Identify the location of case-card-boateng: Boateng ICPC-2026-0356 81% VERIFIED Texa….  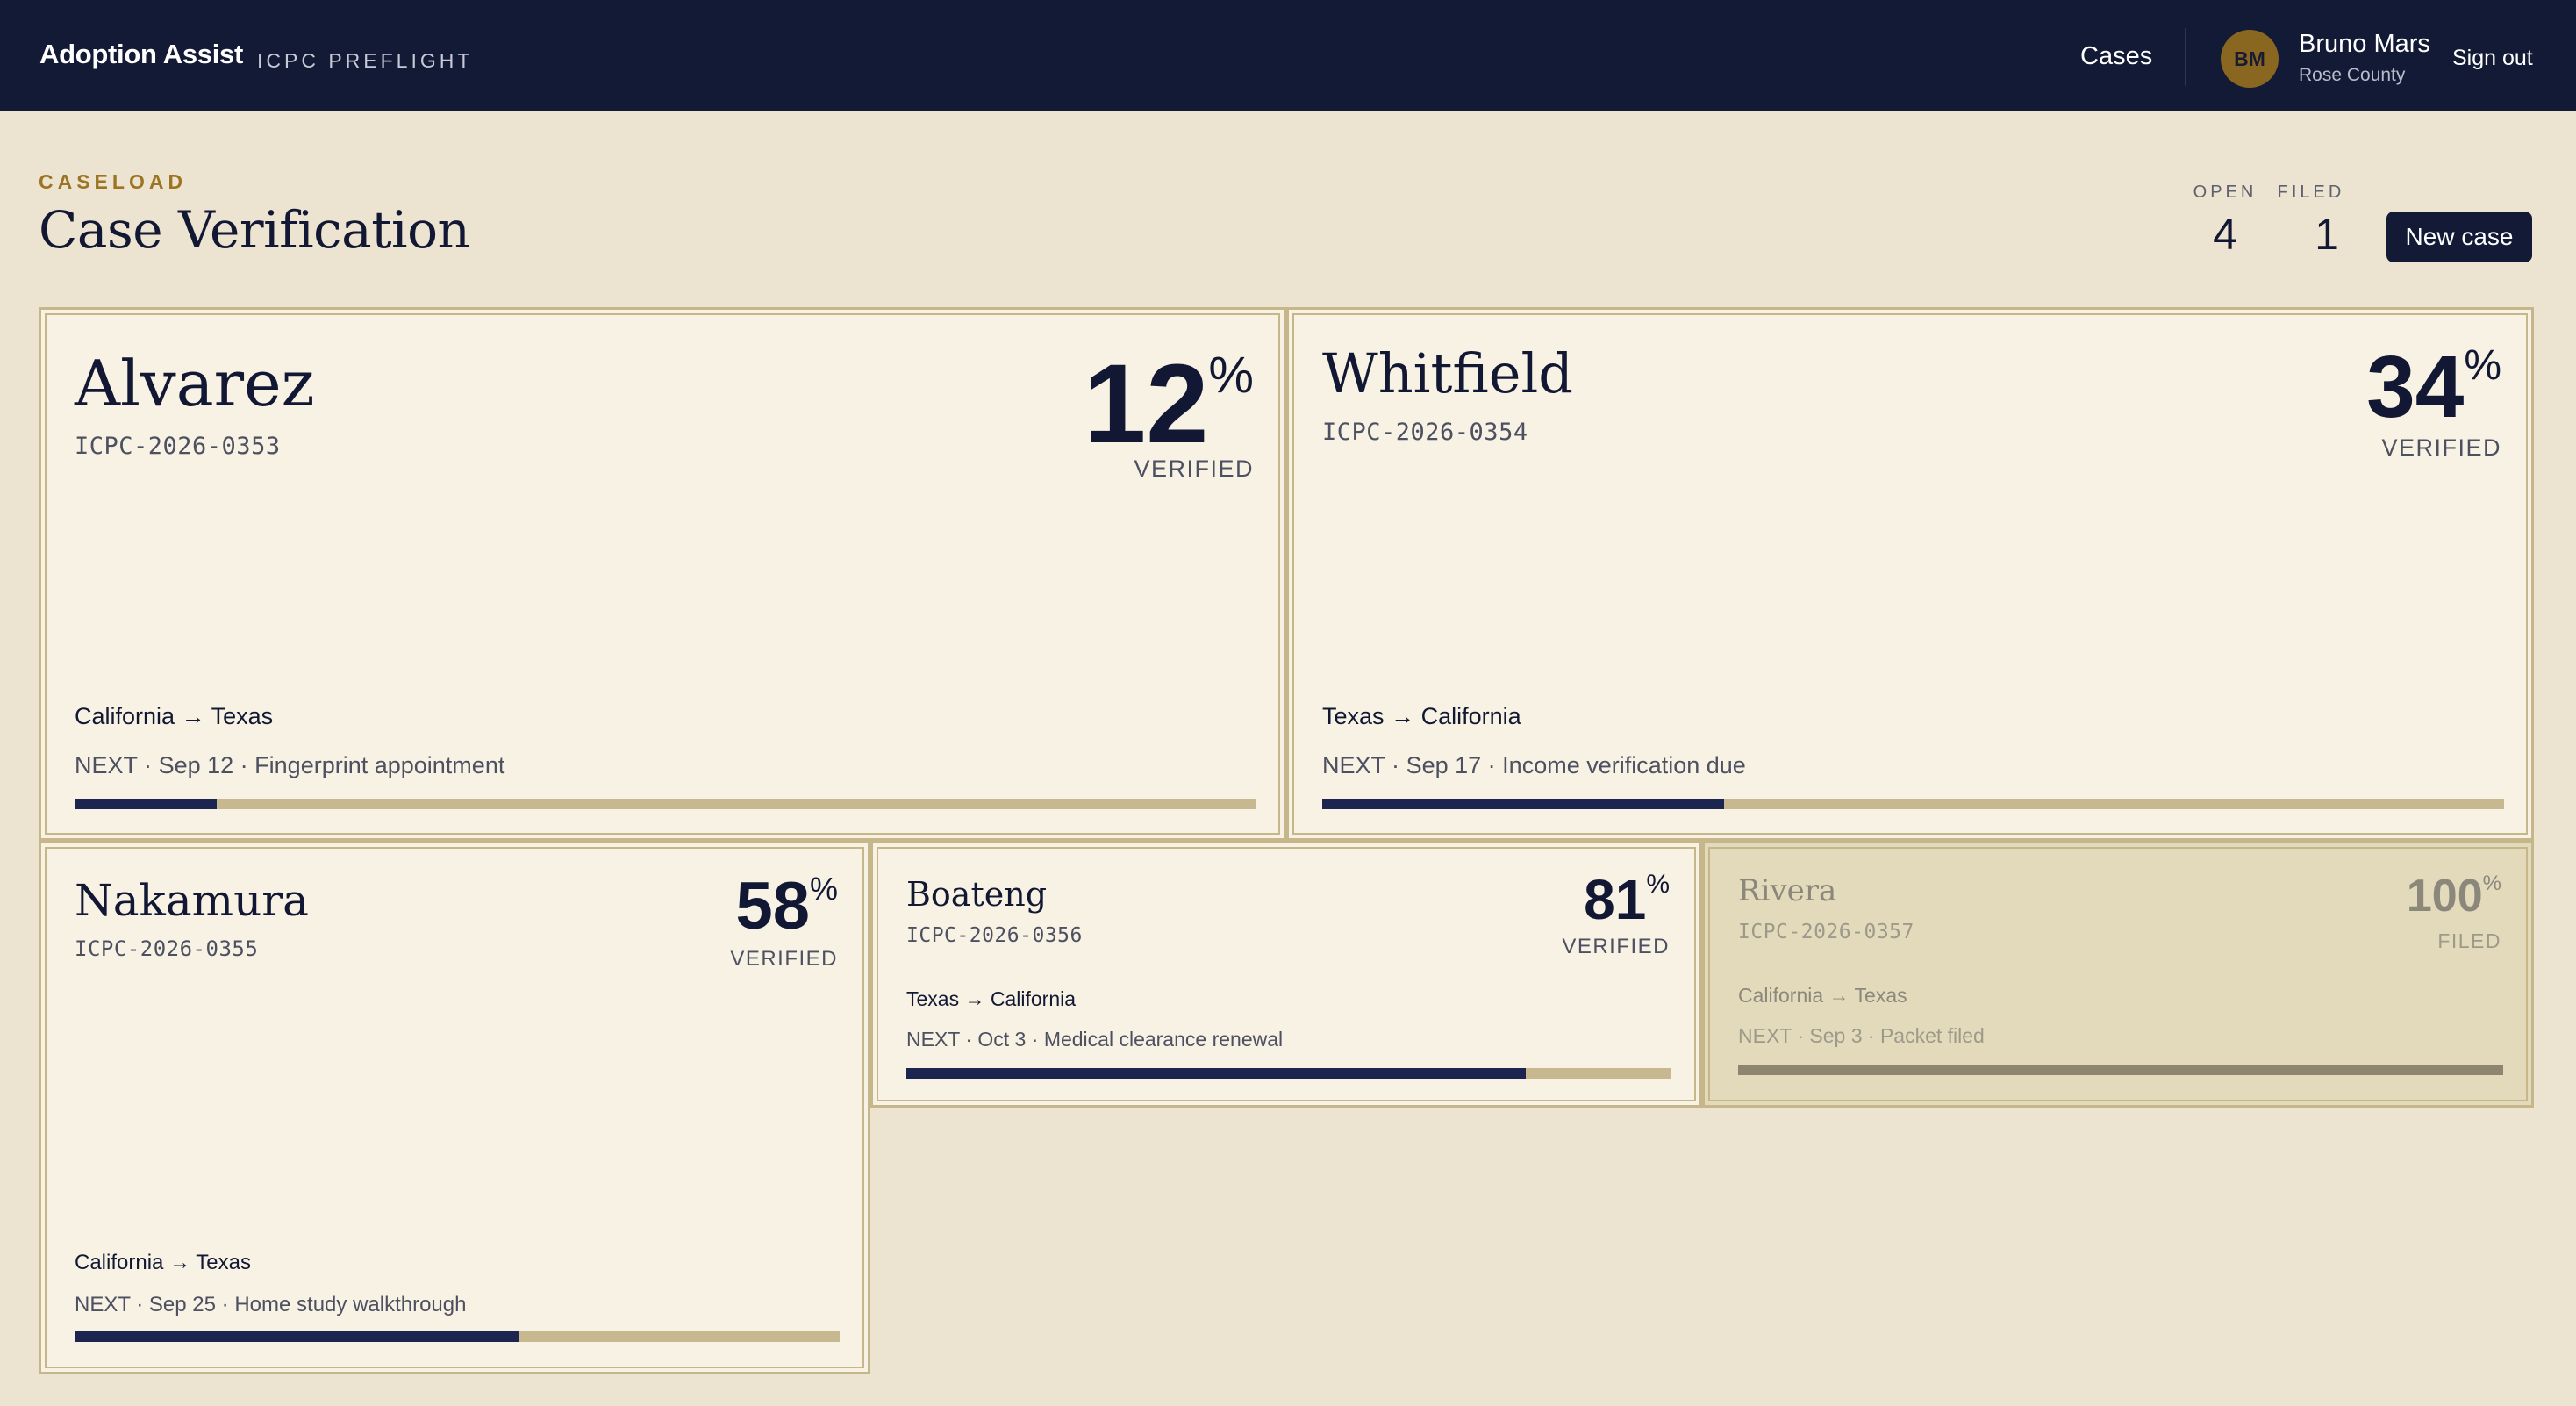
(1286, 974).